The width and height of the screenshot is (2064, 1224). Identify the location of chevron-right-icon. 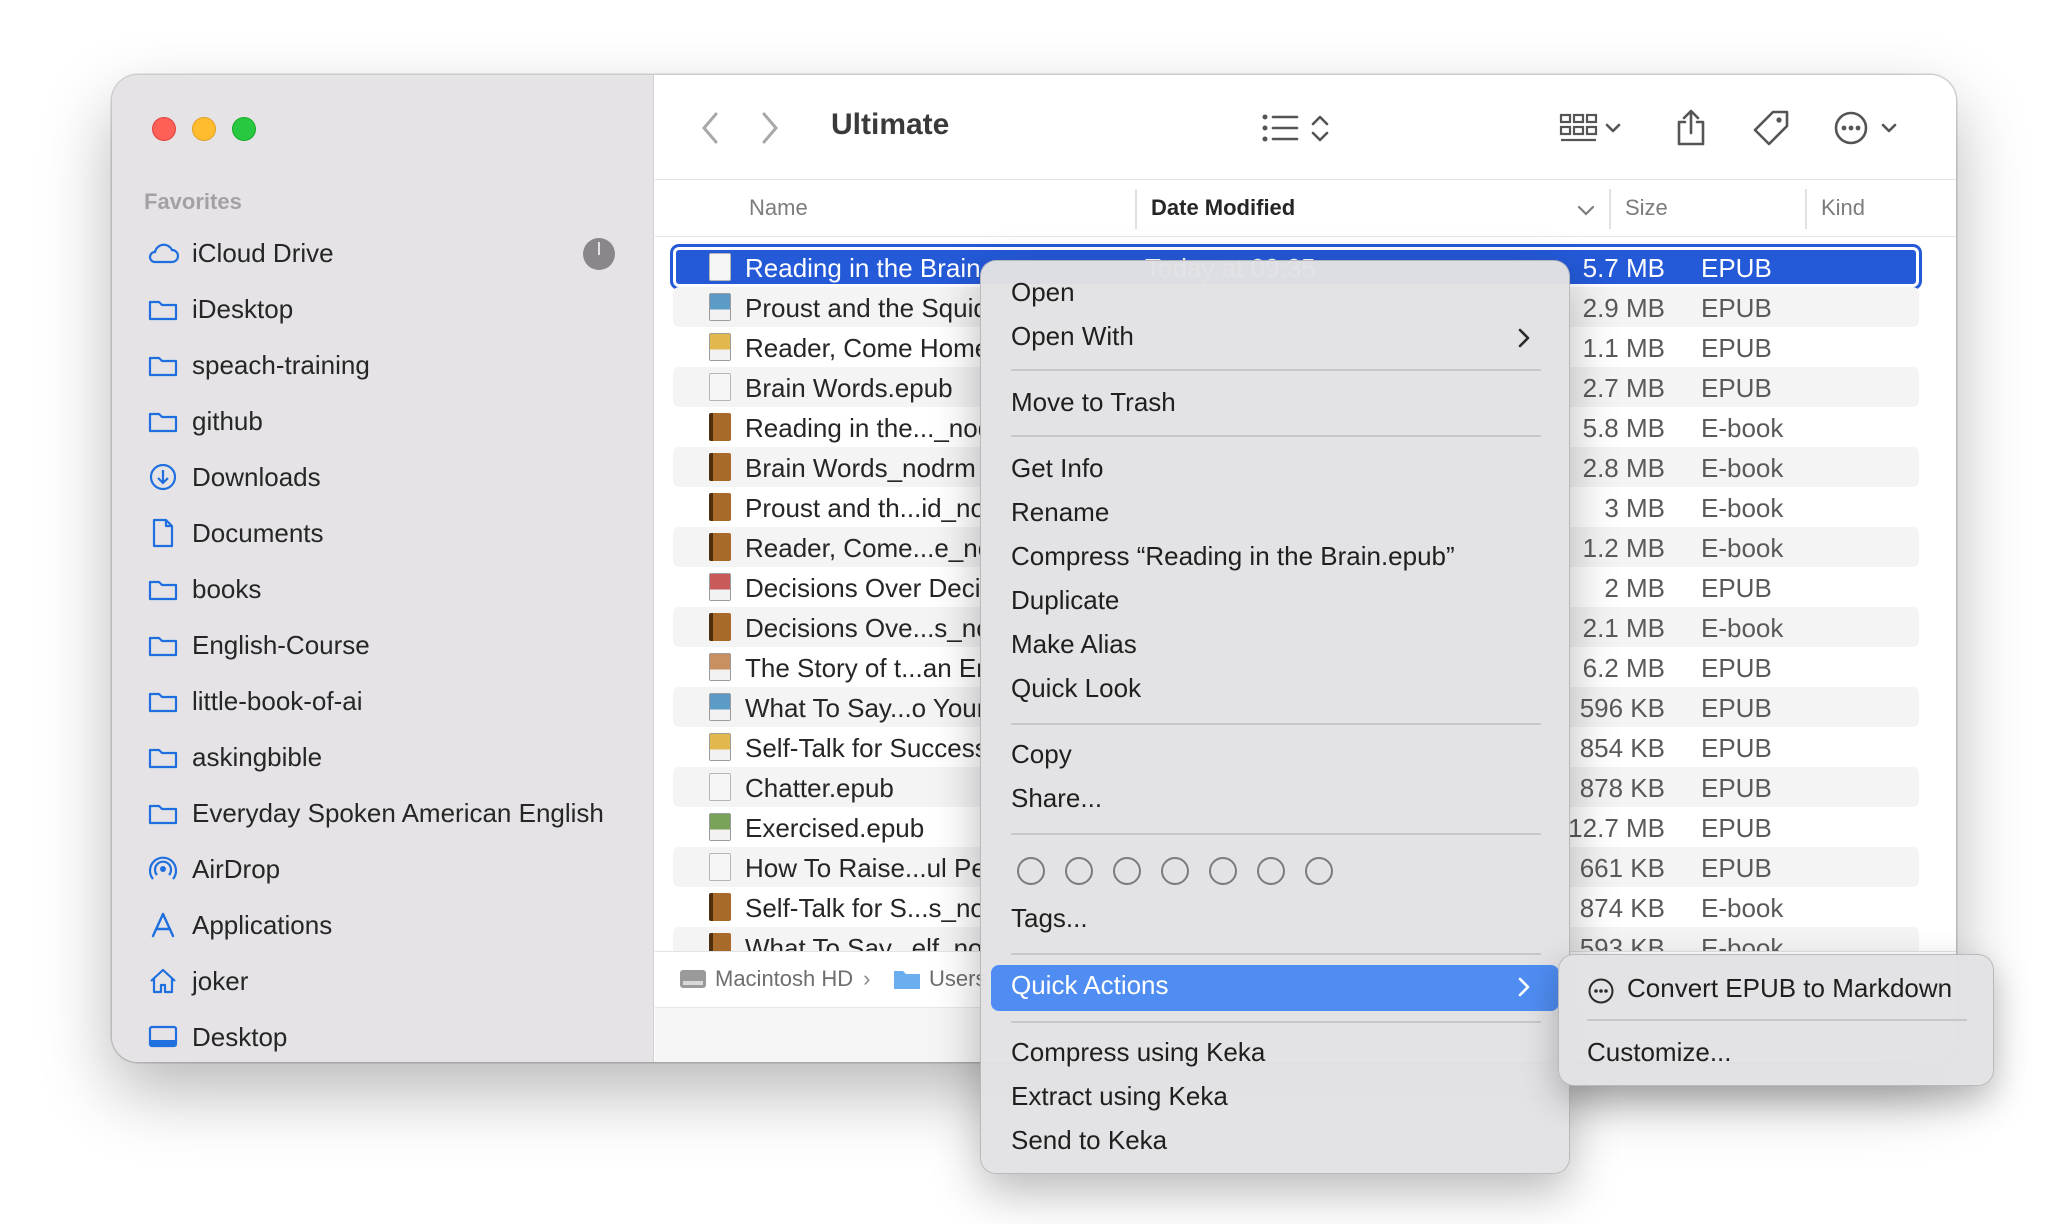
(770, 128).